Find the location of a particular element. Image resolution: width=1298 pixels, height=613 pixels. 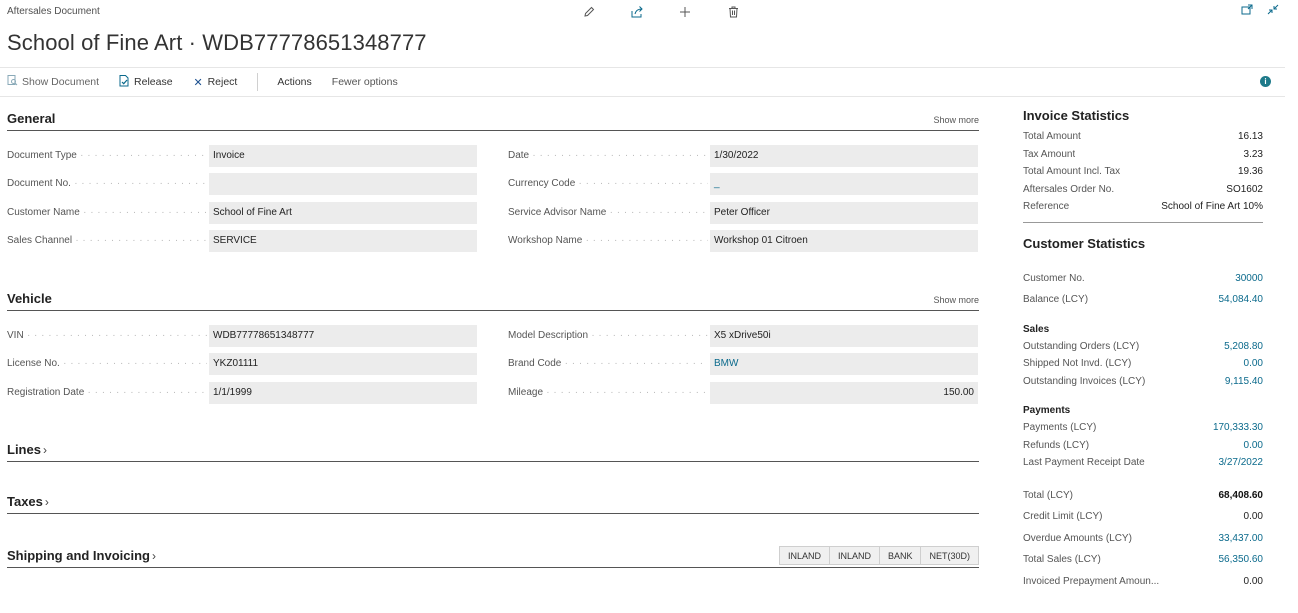

shipping-tag: BANK is located at coordinates (900, 555).